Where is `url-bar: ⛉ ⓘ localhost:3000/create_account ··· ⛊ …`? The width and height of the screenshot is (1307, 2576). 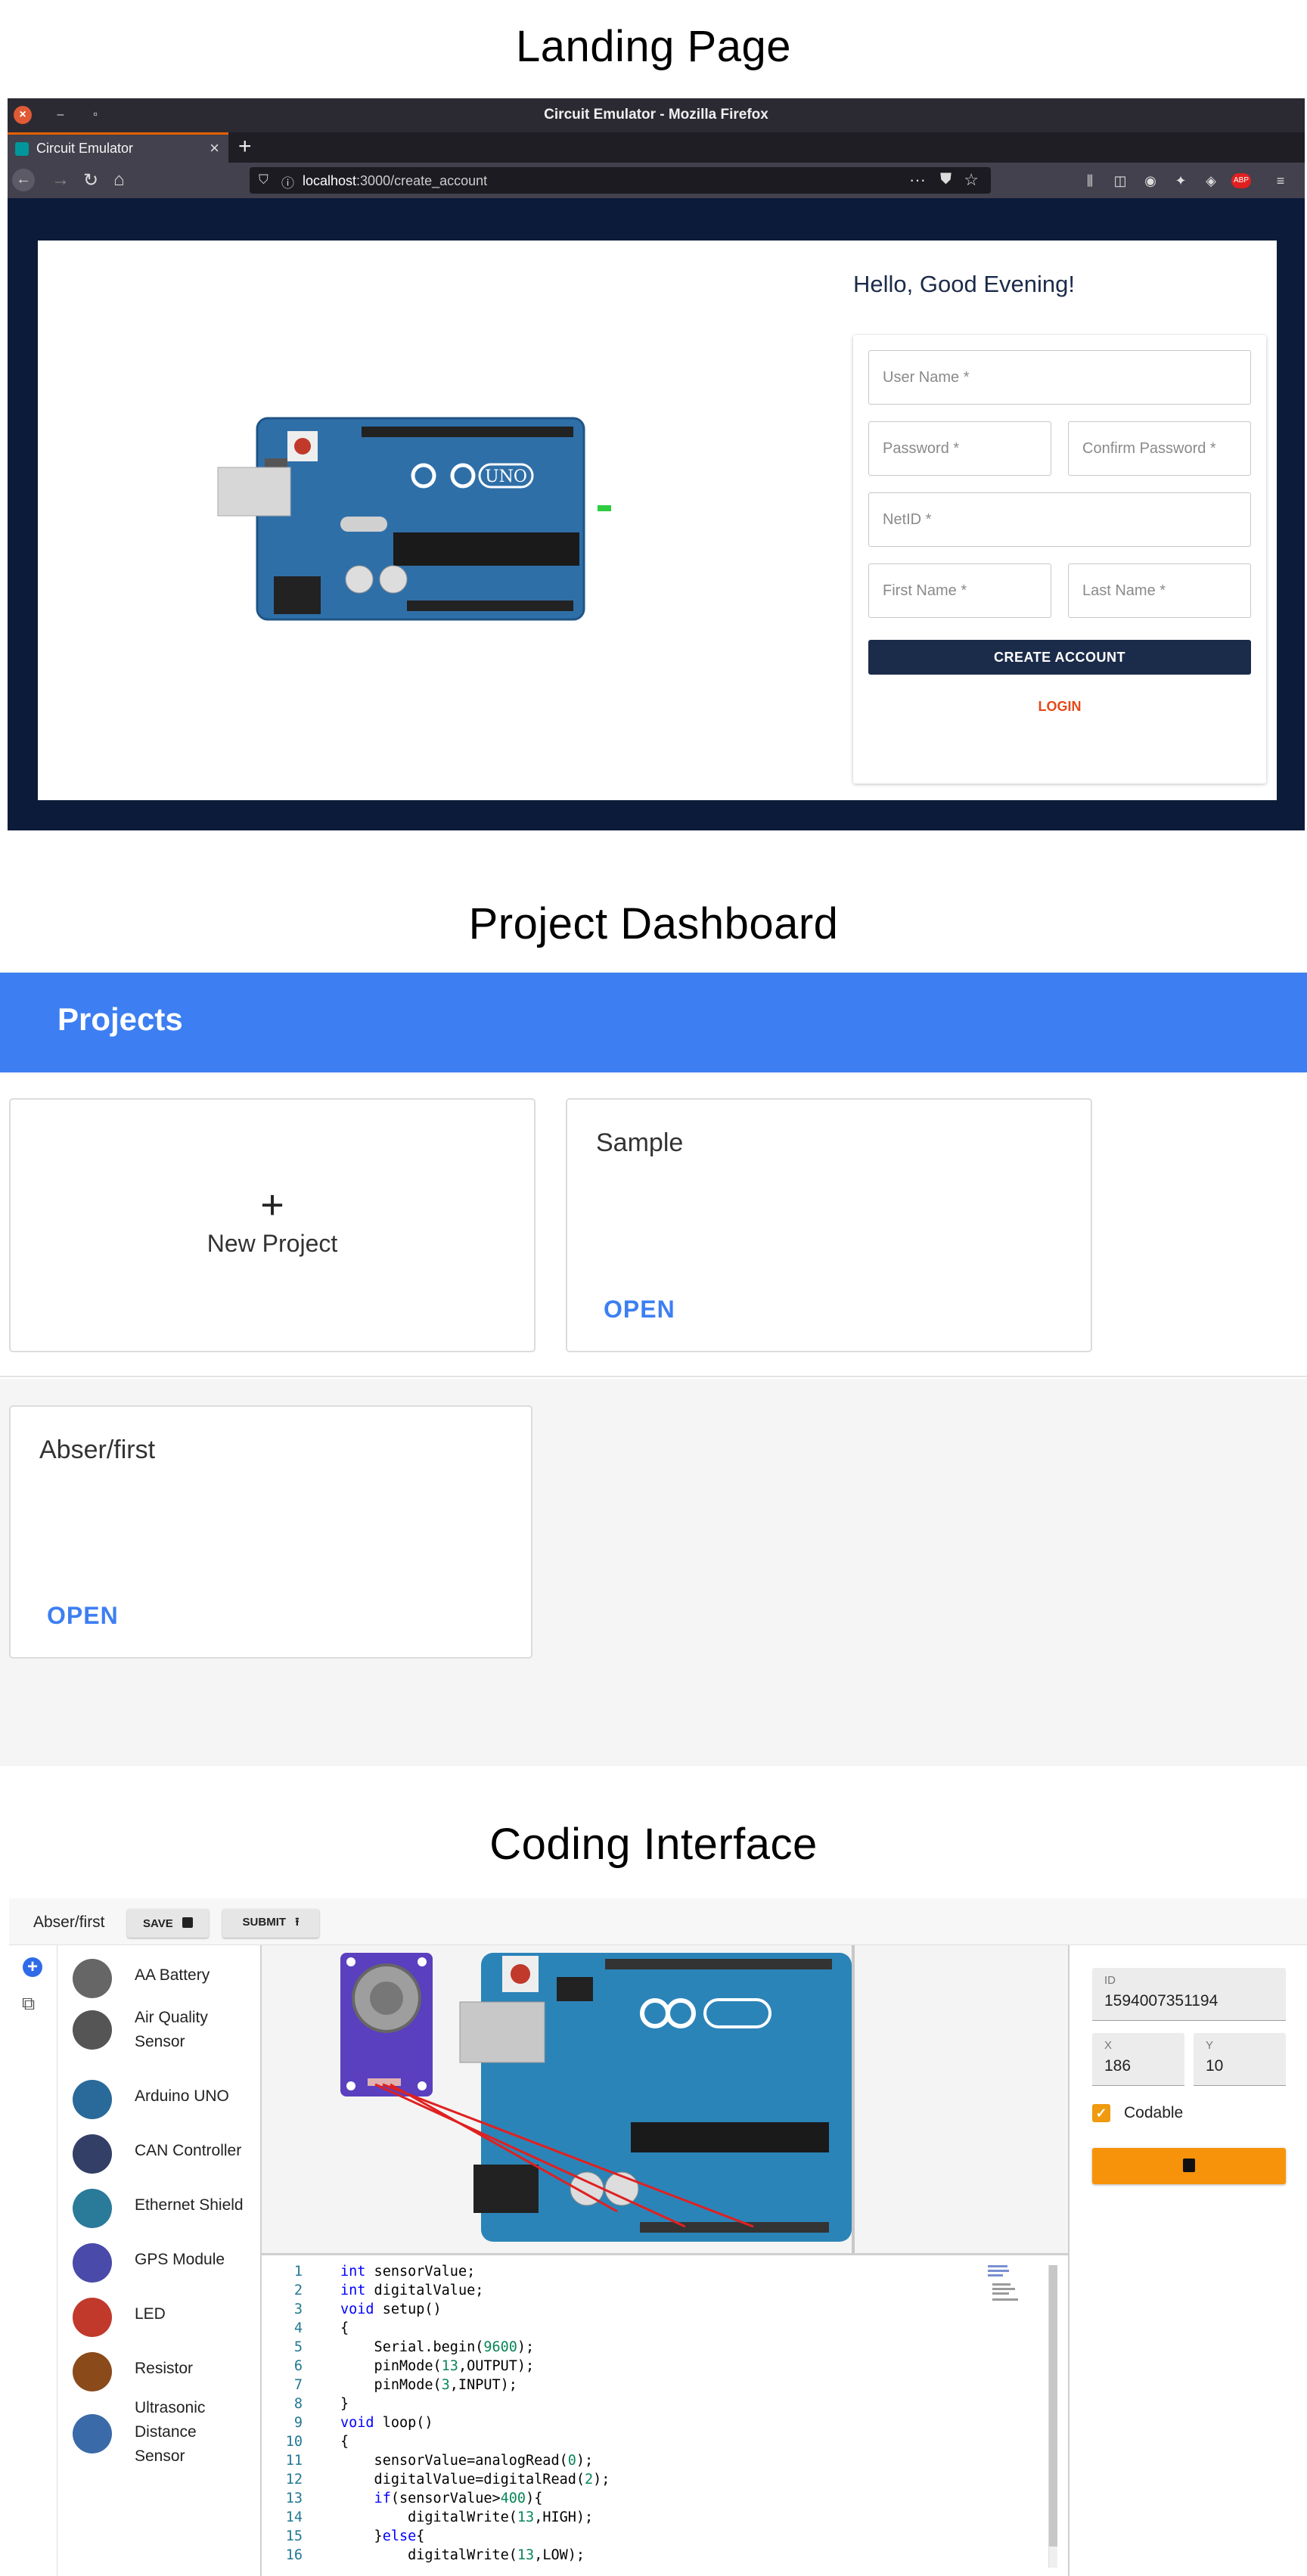 url-bar: ⛉ ⓘ localhost:3000/create_account ··· ⛊ … is located at coordinates (620, 180).